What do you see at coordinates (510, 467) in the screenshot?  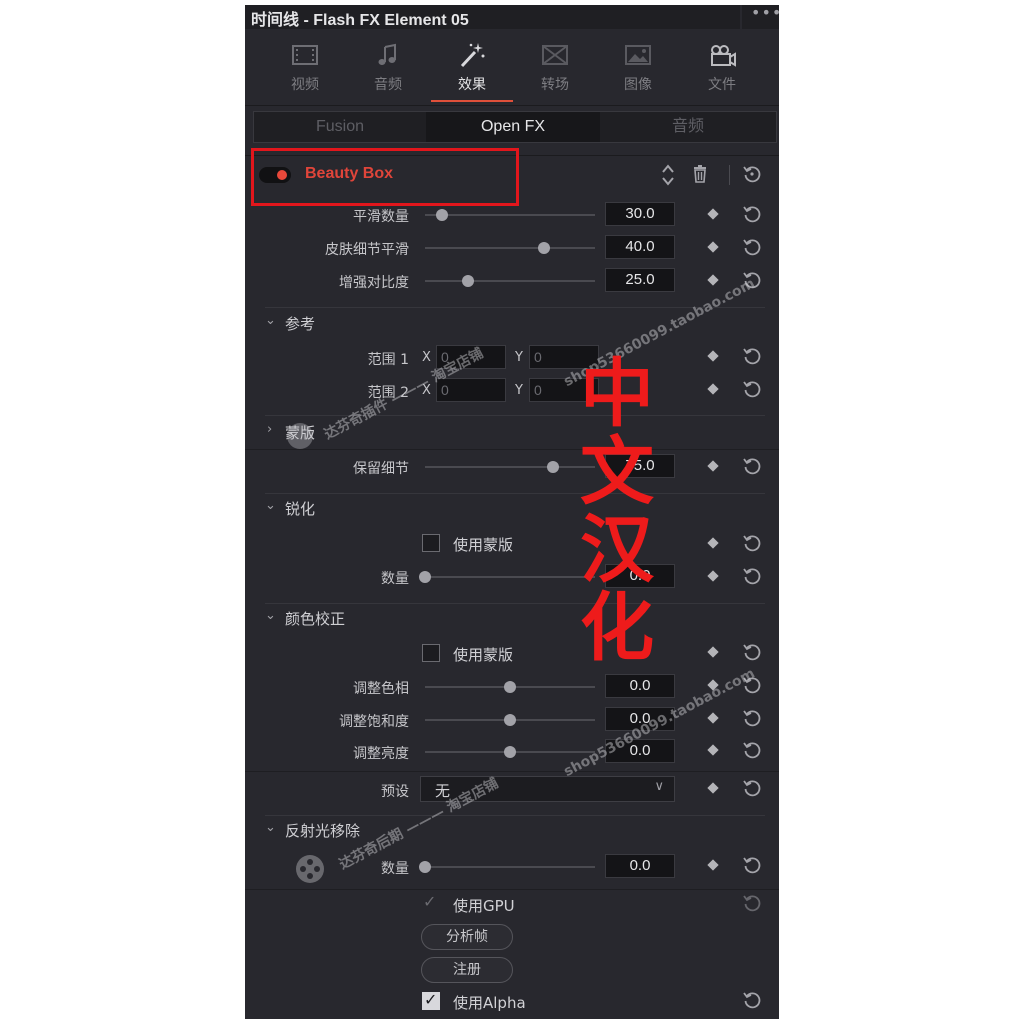 I see `keep-detail-slider` at bounding box center [510, 467].